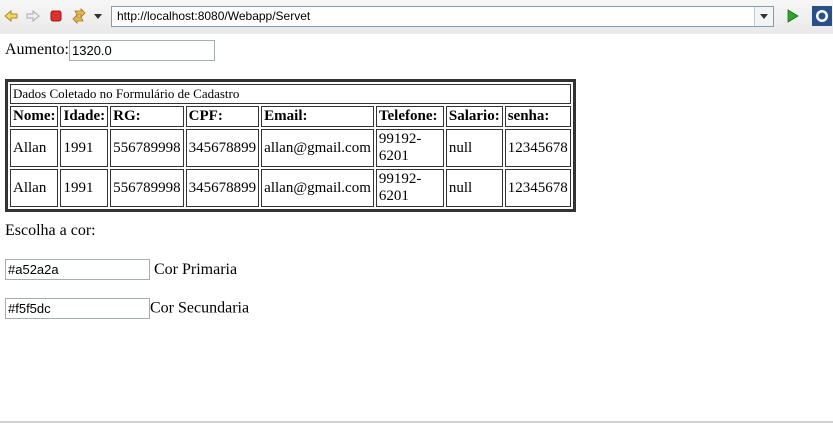 The image size is (833, 423). What do you see at coordinates (763, 16) in the screenshot?
I see `address-dropdown-button` at bounding box center [763, 16].